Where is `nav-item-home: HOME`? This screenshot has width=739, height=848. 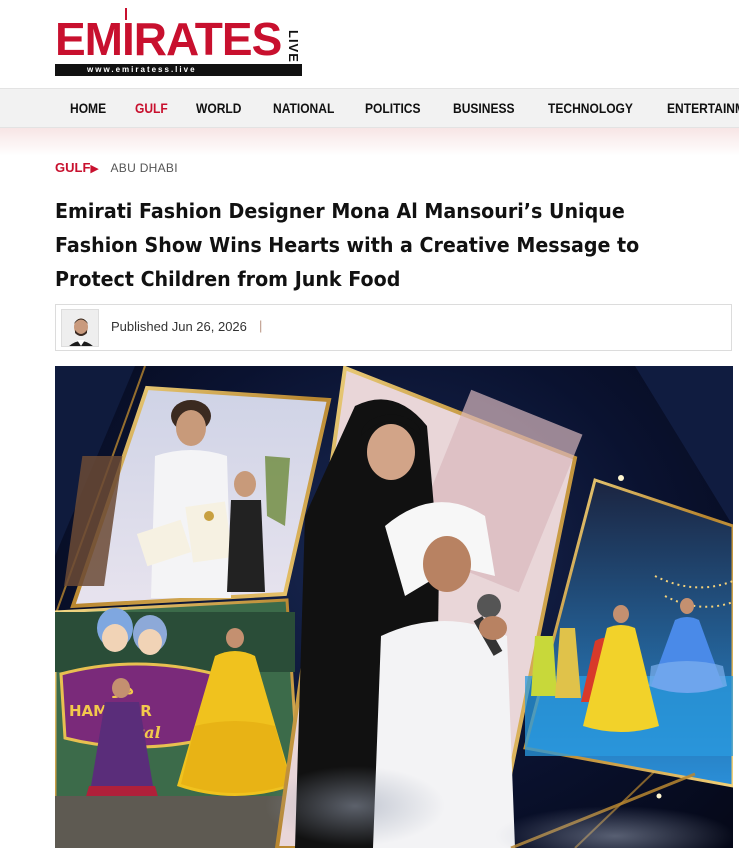
nav-item-home: HOME is located at coordinates (88, 108).